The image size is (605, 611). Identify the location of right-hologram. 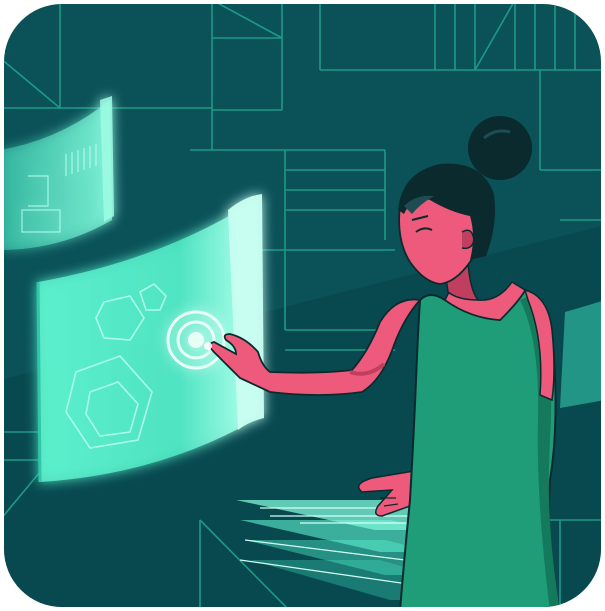
(580, 354).